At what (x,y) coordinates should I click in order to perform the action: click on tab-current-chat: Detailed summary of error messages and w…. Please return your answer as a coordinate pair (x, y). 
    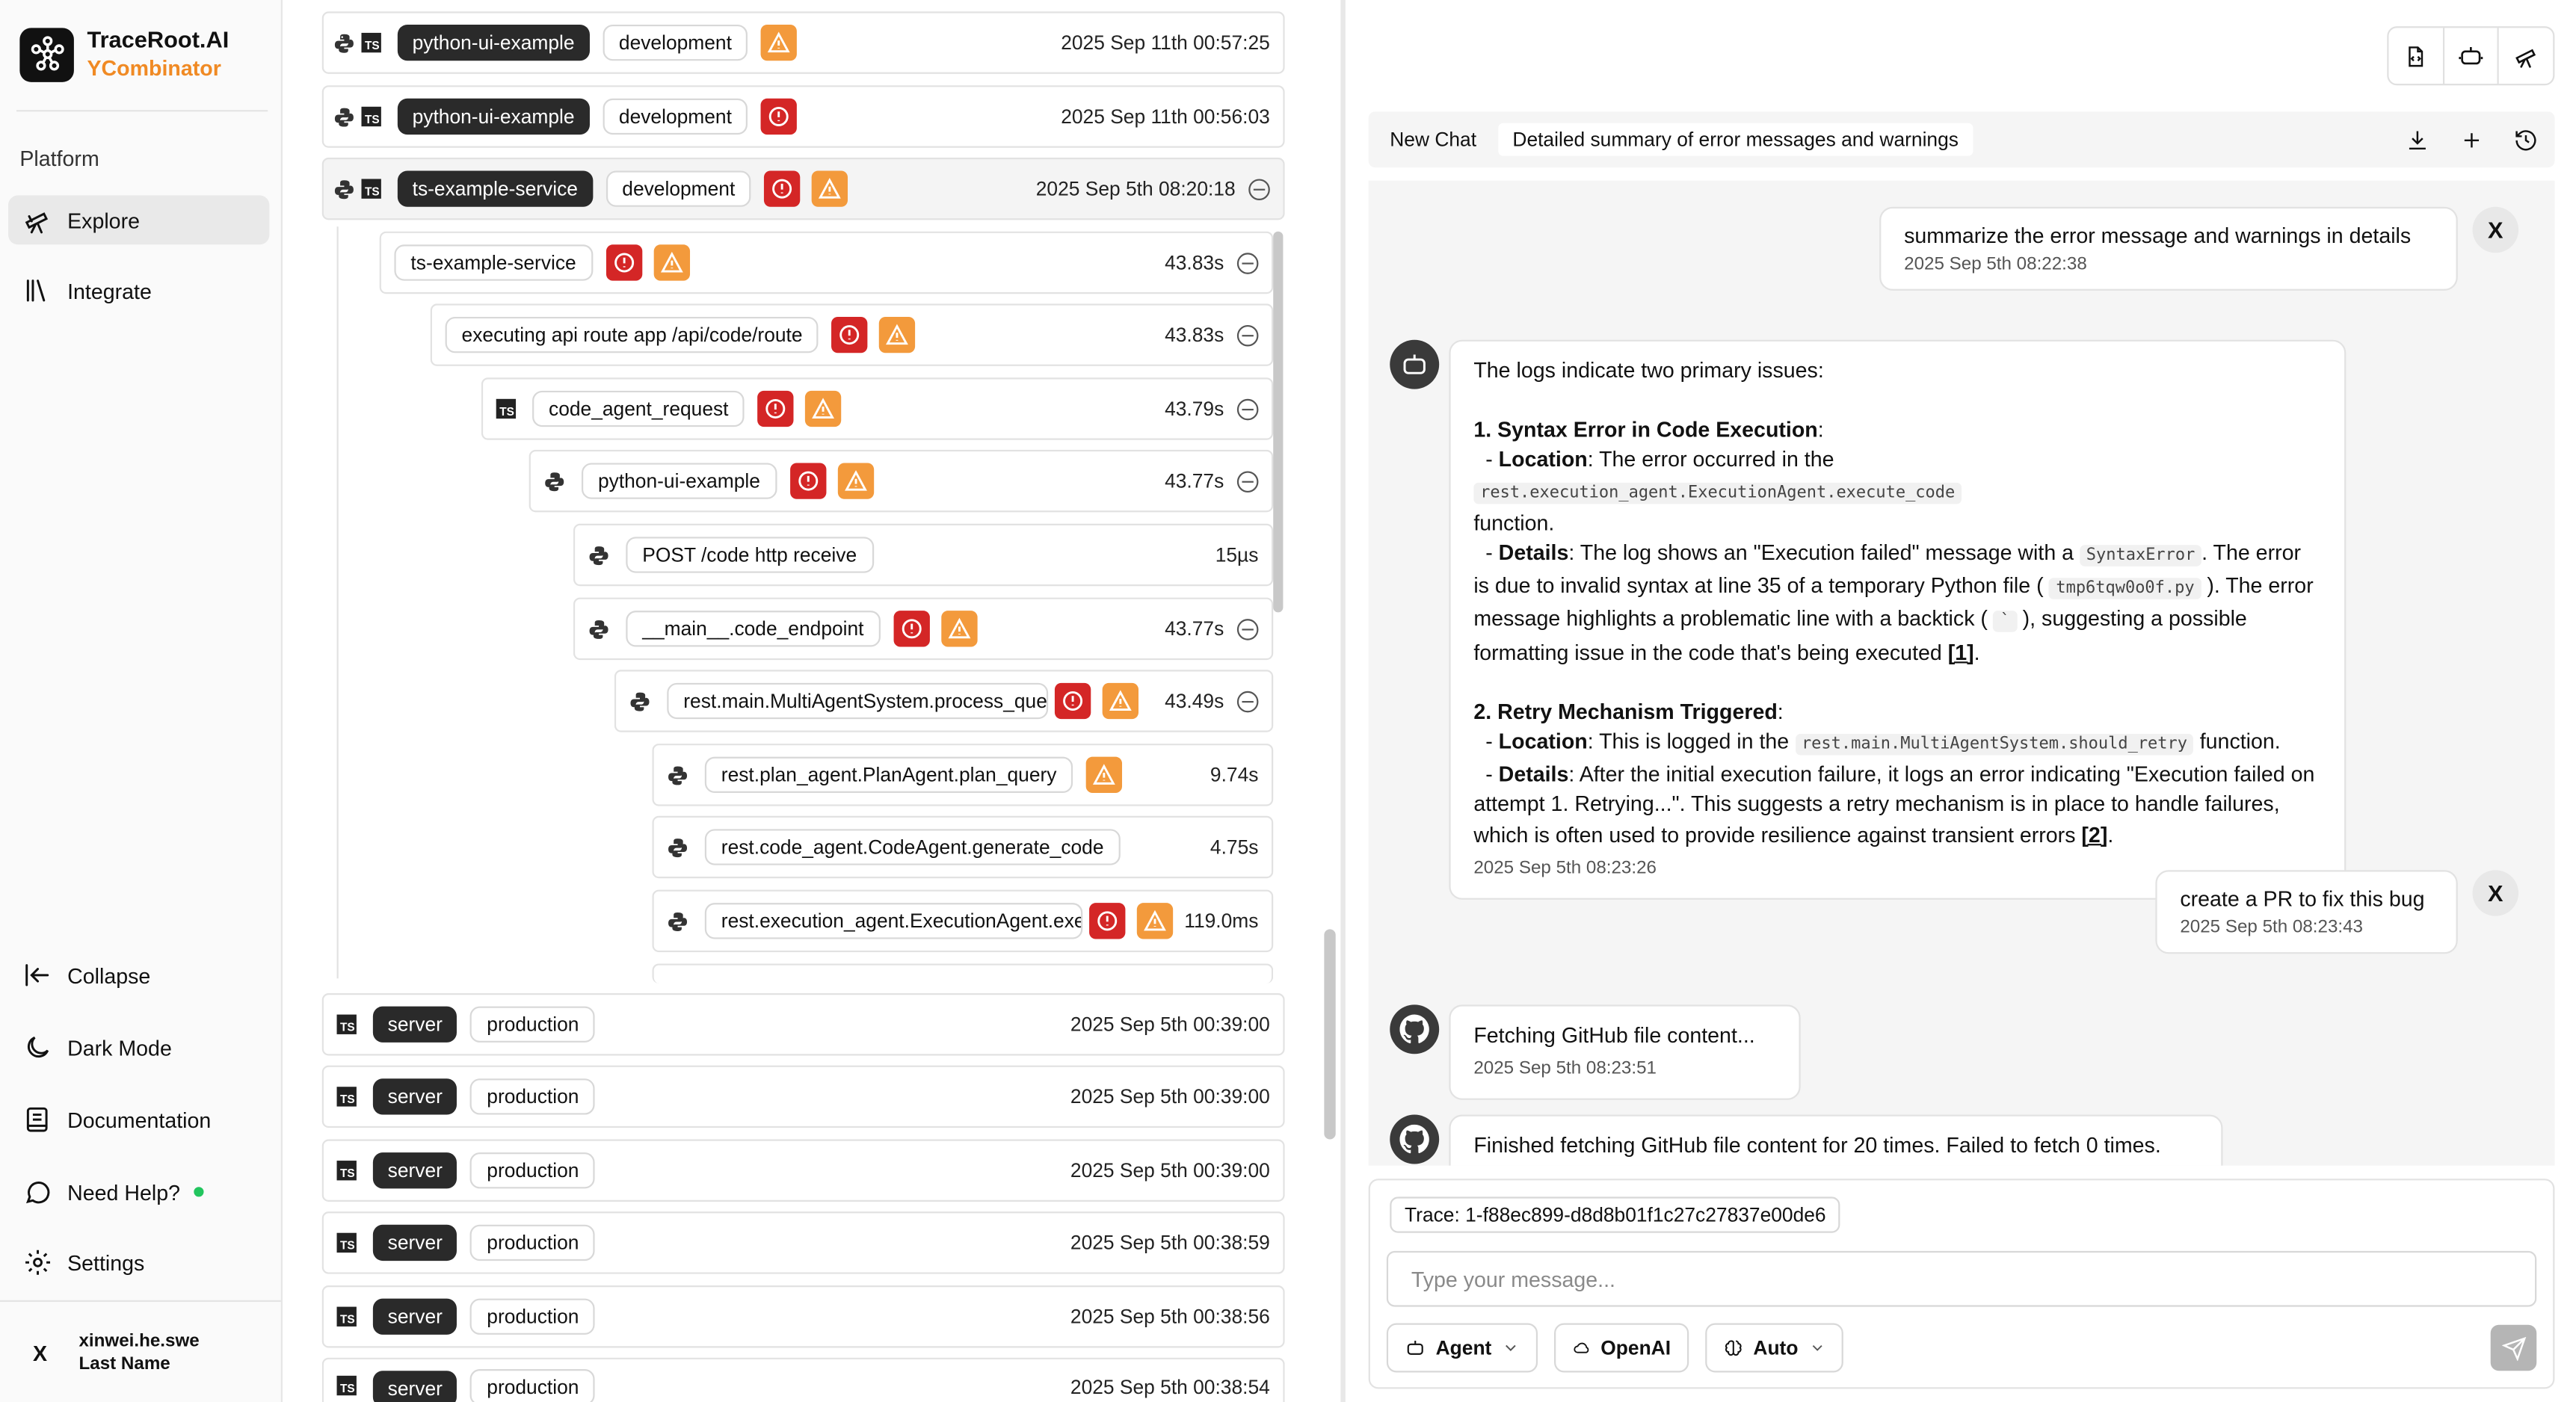
    Looking at the image, I should click on (1735, 139).